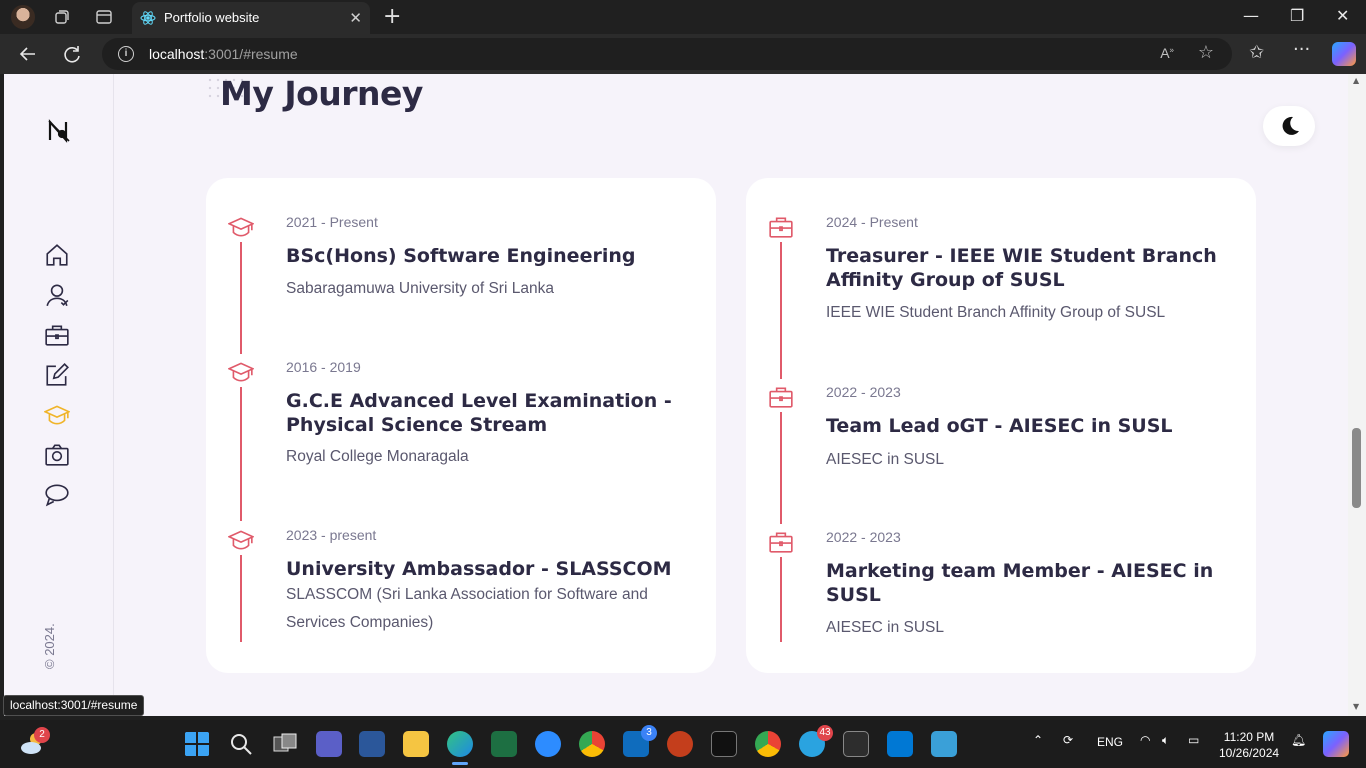 The width and height of the screenshot is (1366, 768). Describe the element at coordinates (680, 744) in the screenshot. I see `powerpoint-icon` at that location.